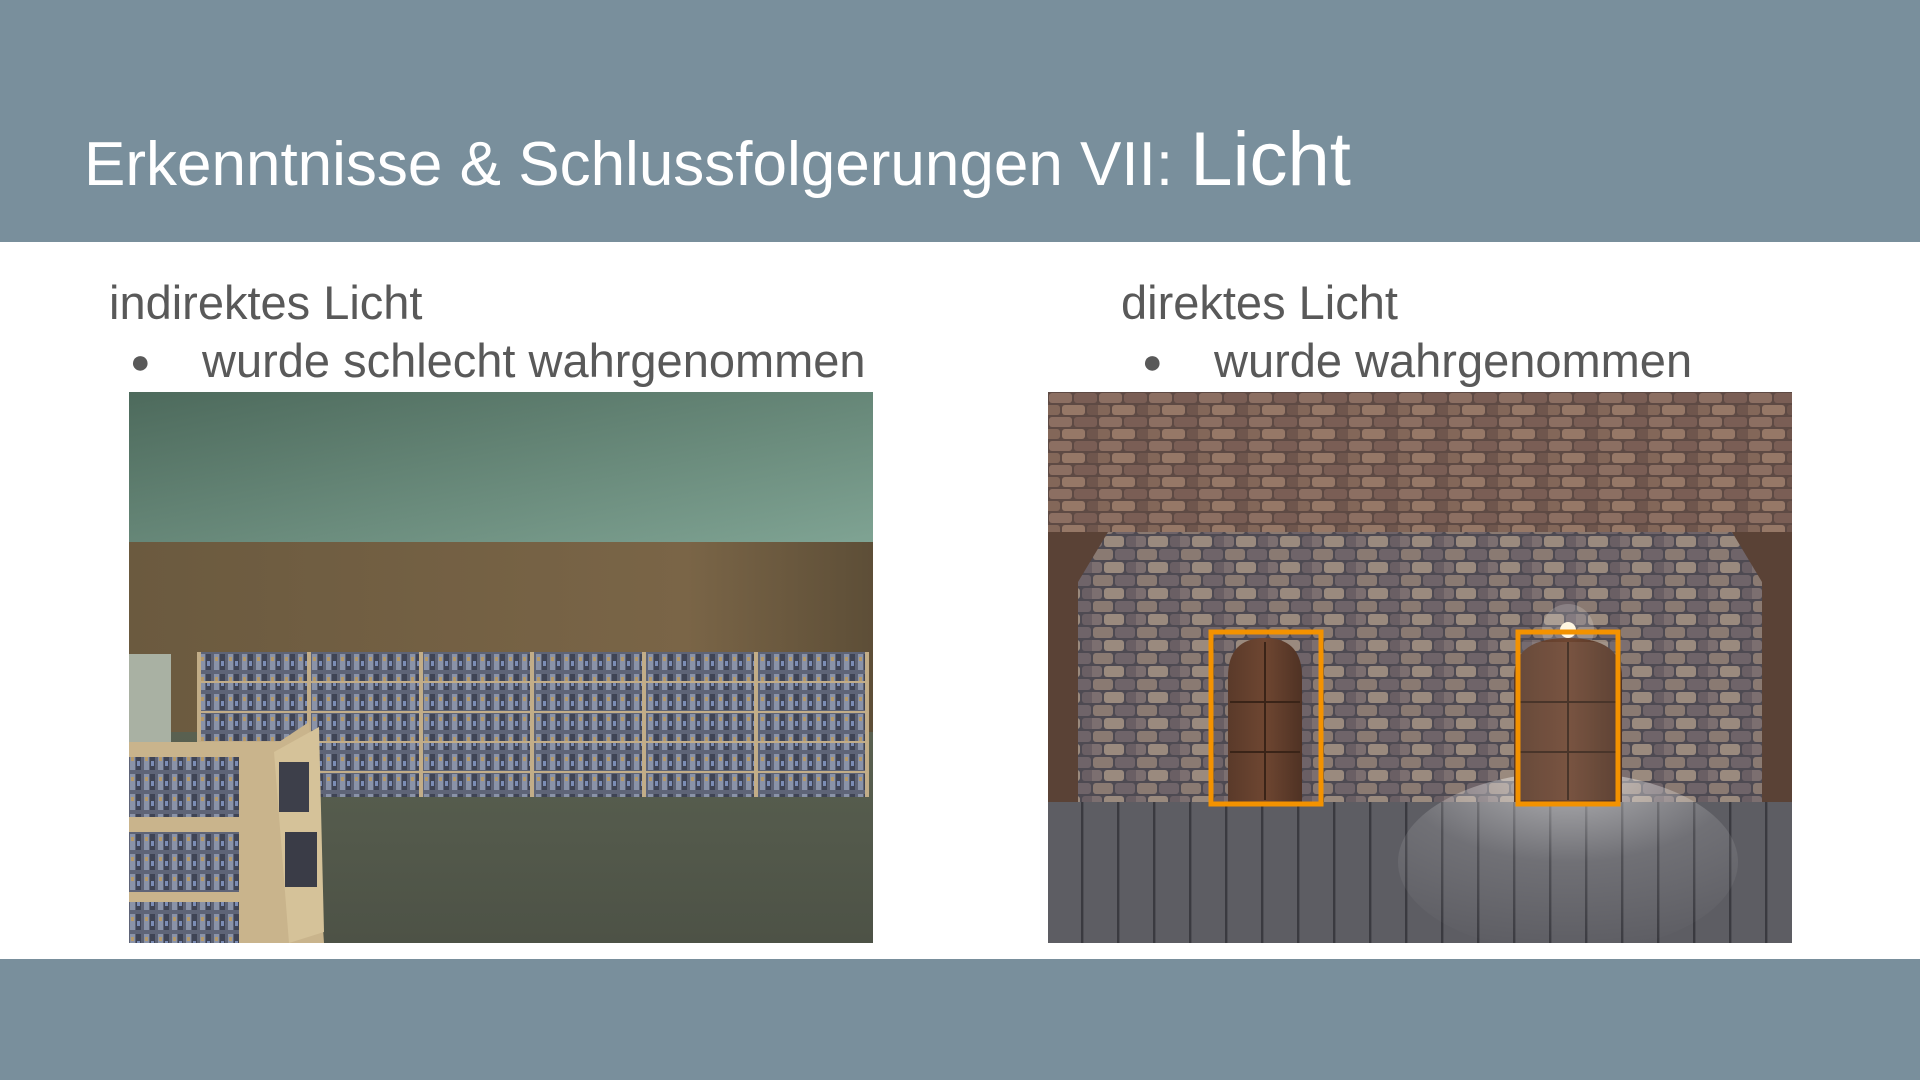 The width and height of the screenshot is (1920, 1080). I want to click on footer-band, so click(960, 1019).